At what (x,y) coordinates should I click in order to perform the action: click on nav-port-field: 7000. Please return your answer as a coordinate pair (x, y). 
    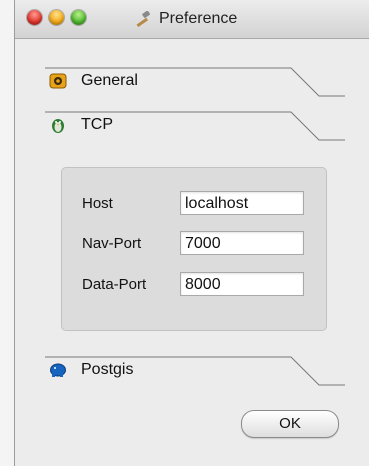
    Looking at the image, I should click on (242, 243).